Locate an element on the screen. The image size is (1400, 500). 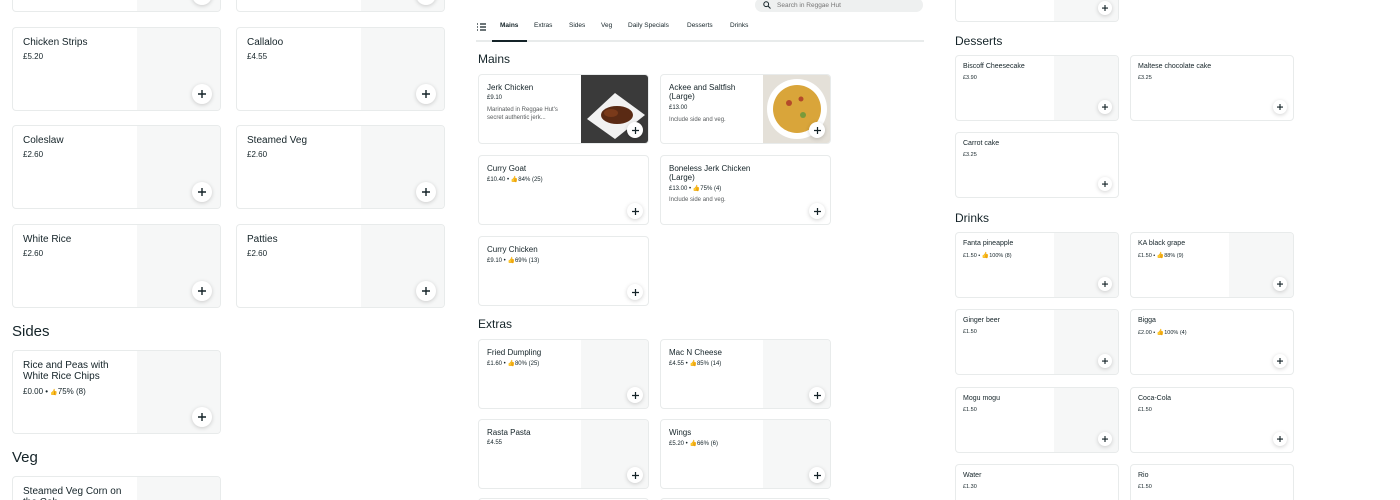
menu-item-card: Patties £2.60 is located at coordinates (340, 266).